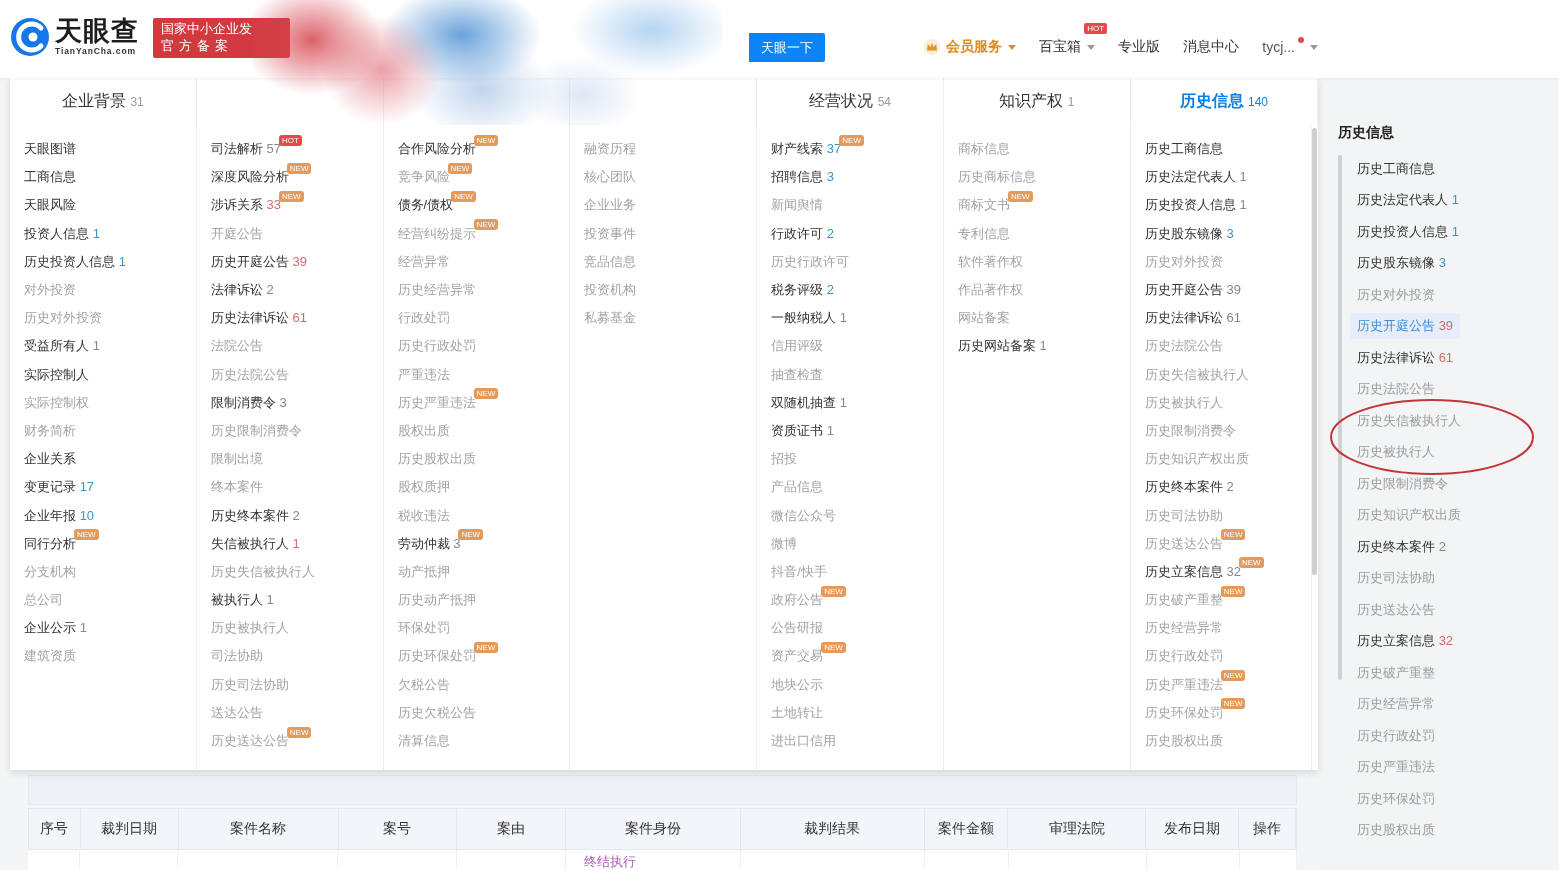  What do you see at coordinates (803, 177) in the screenshot?
I see `menu-item: 招聘信息 3` at bounding box center [803, 177].